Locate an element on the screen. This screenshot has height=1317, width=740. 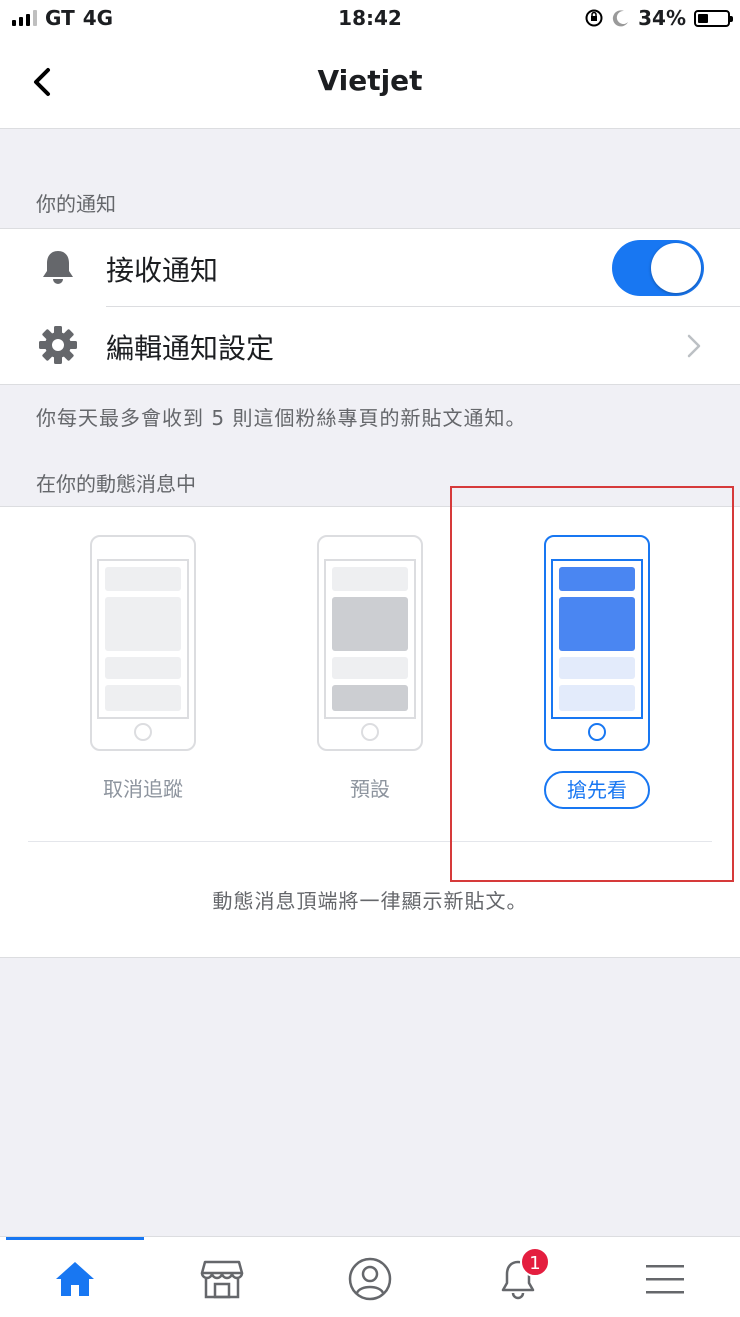
gear-icon is located at coordinates (58, 345).